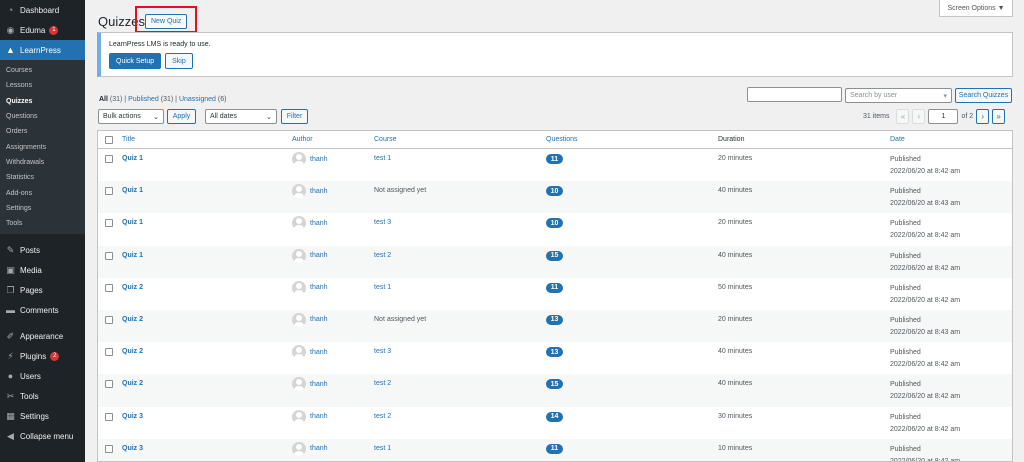 This screenshot has width=1024, height=462. What do you see at coordinates (299, 384) in the screenshot?
I see `avatar` at bounding box center [299, 384].